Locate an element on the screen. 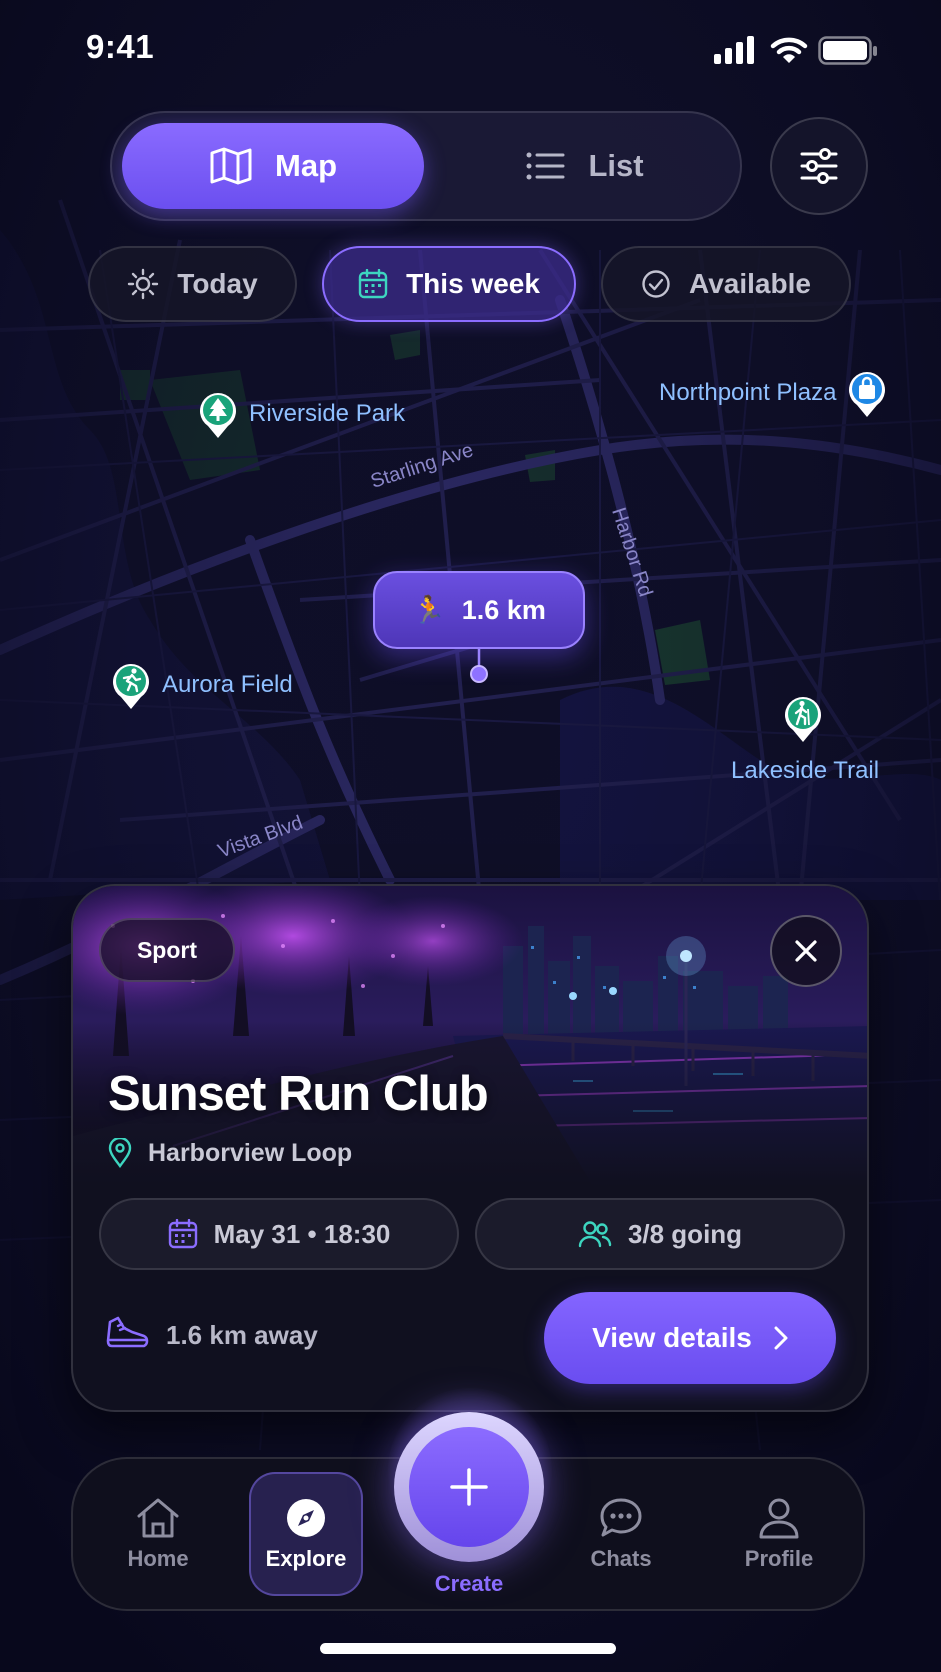 The width and height of the screenshot is (941, 1672). runner-icon is located at coordinates (131, 686).